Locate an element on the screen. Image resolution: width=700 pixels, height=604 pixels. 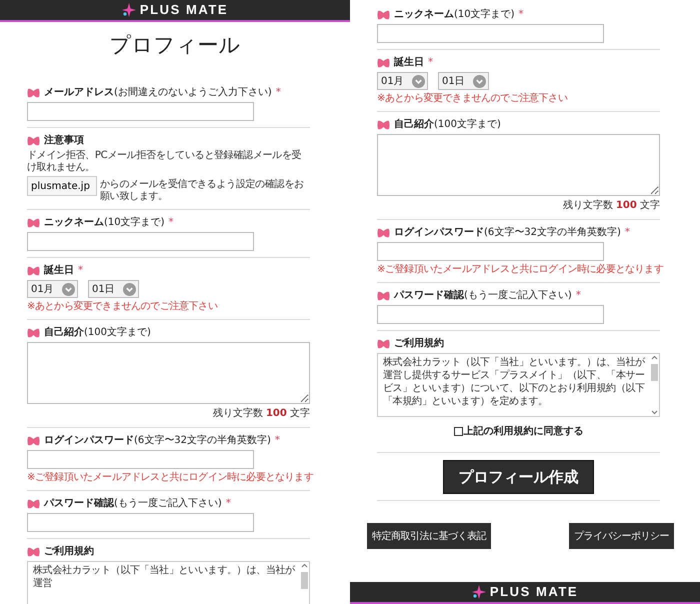
field-label: メールアドレス(お間違えのないようご入力下さい) is located at coordinates (158, 93).